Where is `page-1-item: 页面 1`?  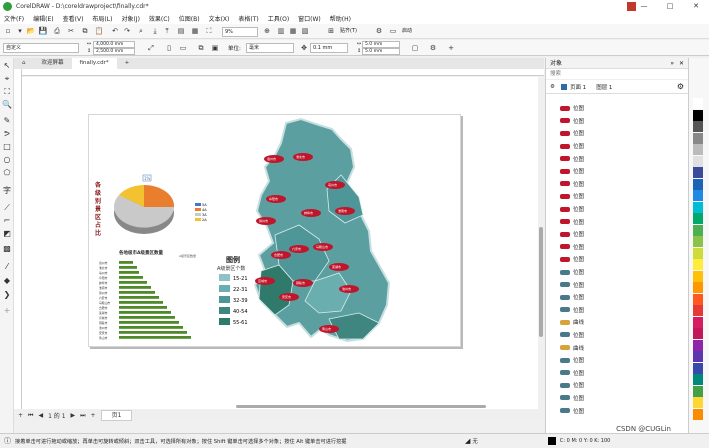
page-1-item: 页面 1 is located at coordinates (578, 87).